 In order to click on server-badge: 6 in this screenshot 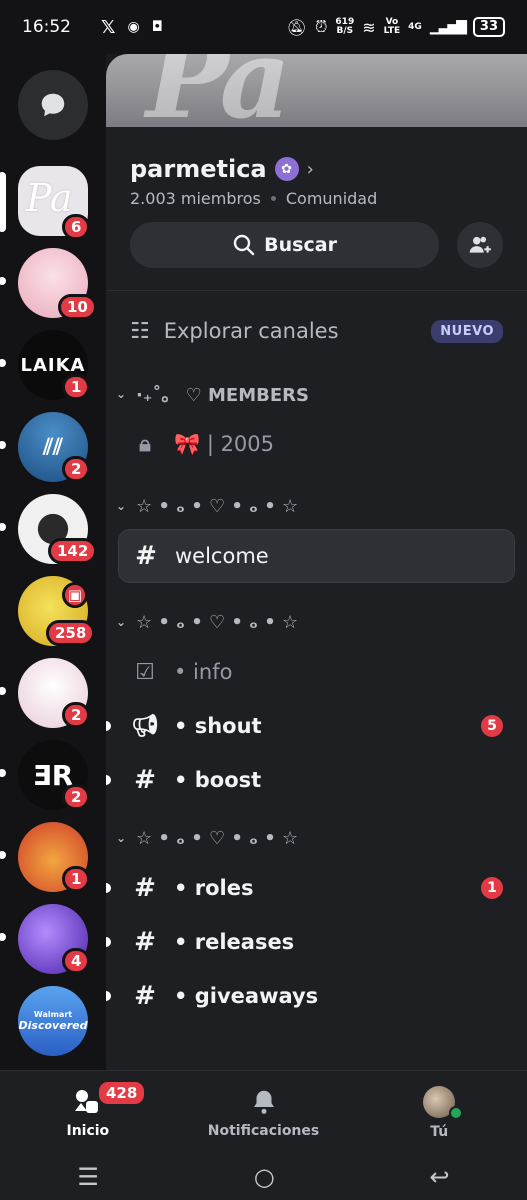, I will do `click(76, 227)`.